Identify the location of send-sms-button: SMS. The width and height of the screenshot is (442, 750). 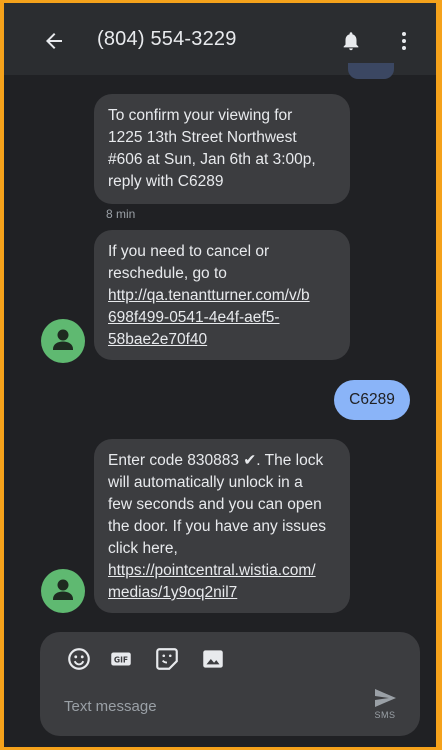
(385, 704).